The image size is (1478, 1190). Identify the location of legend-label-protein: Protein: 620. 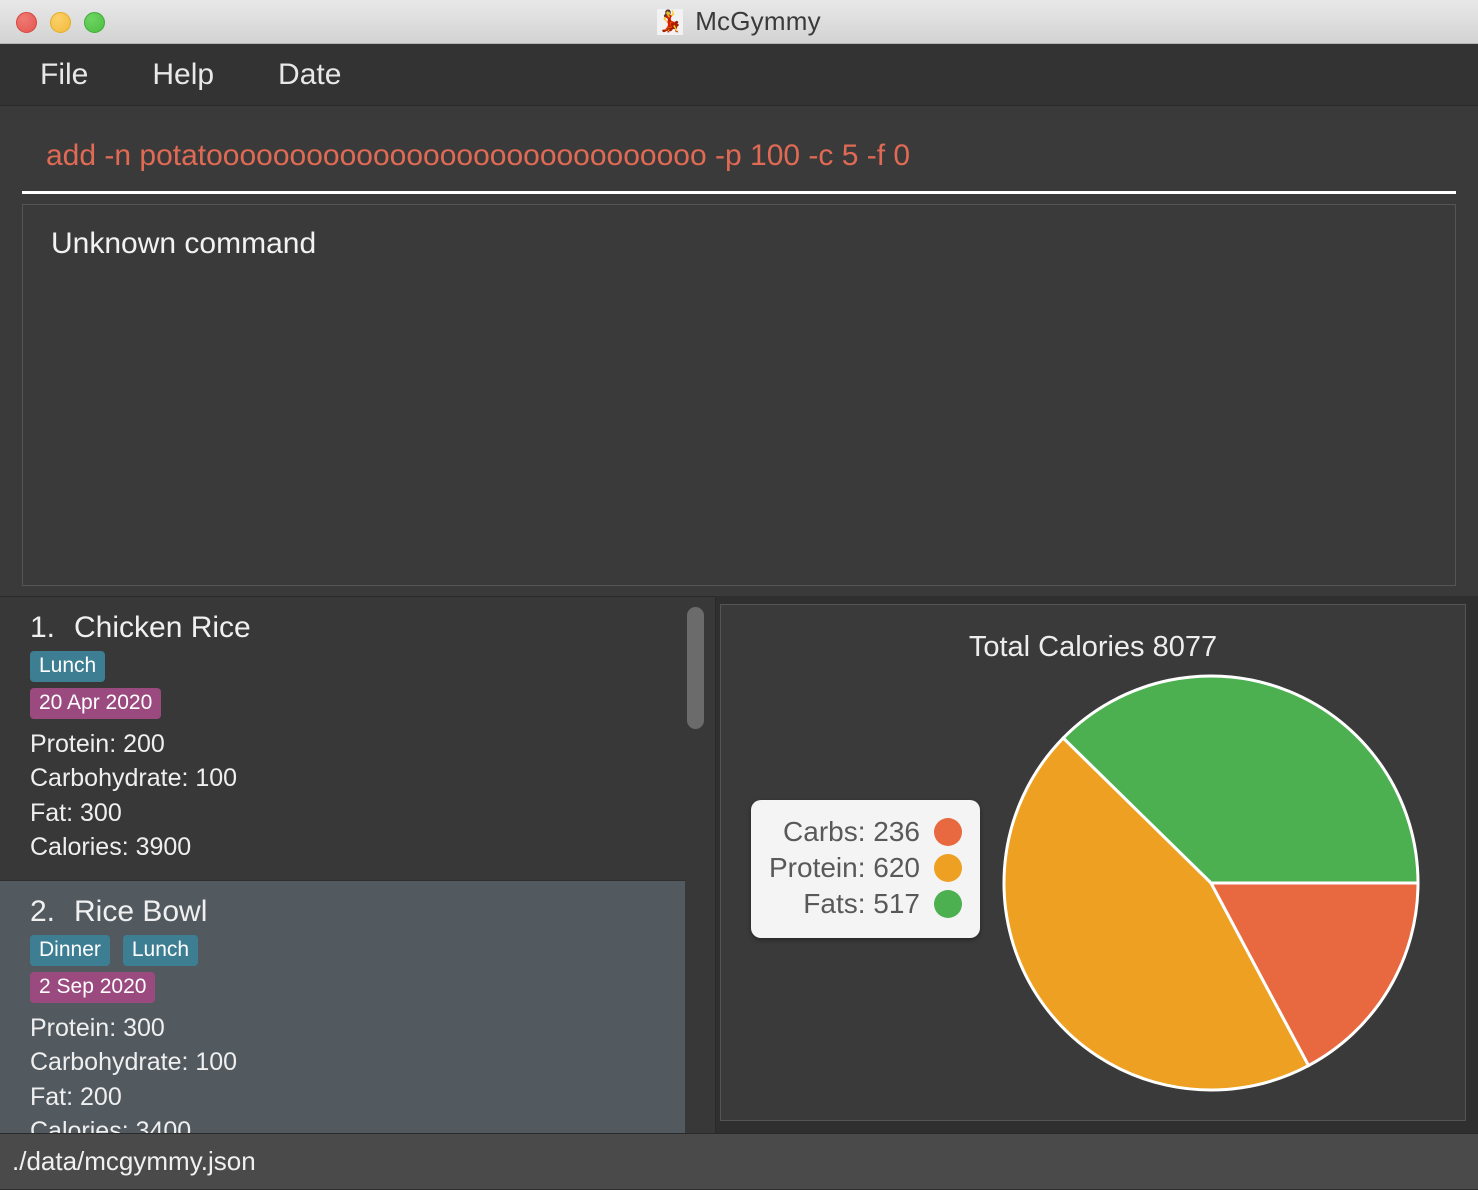
(844, 867).